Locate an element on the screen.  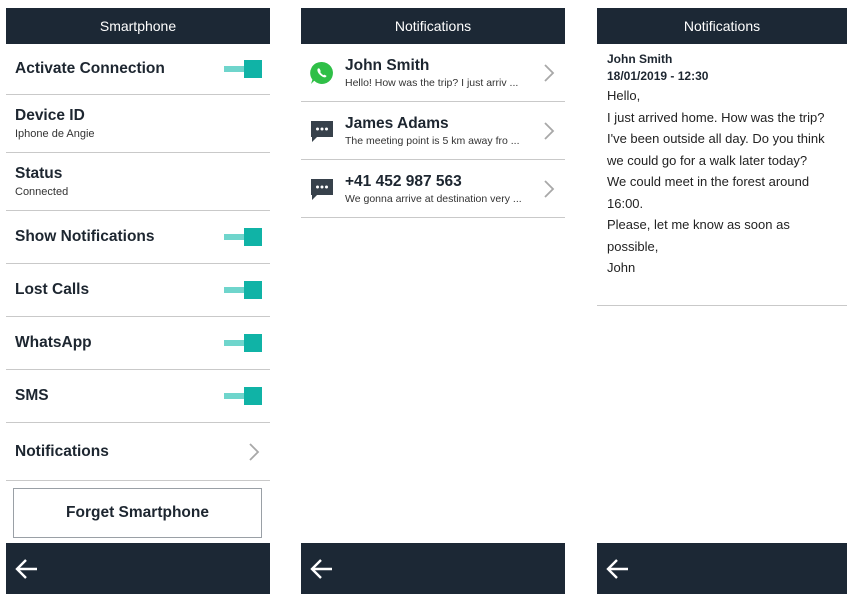
device-id-value: Iphone de Angie is located at coordinates (55, 134).